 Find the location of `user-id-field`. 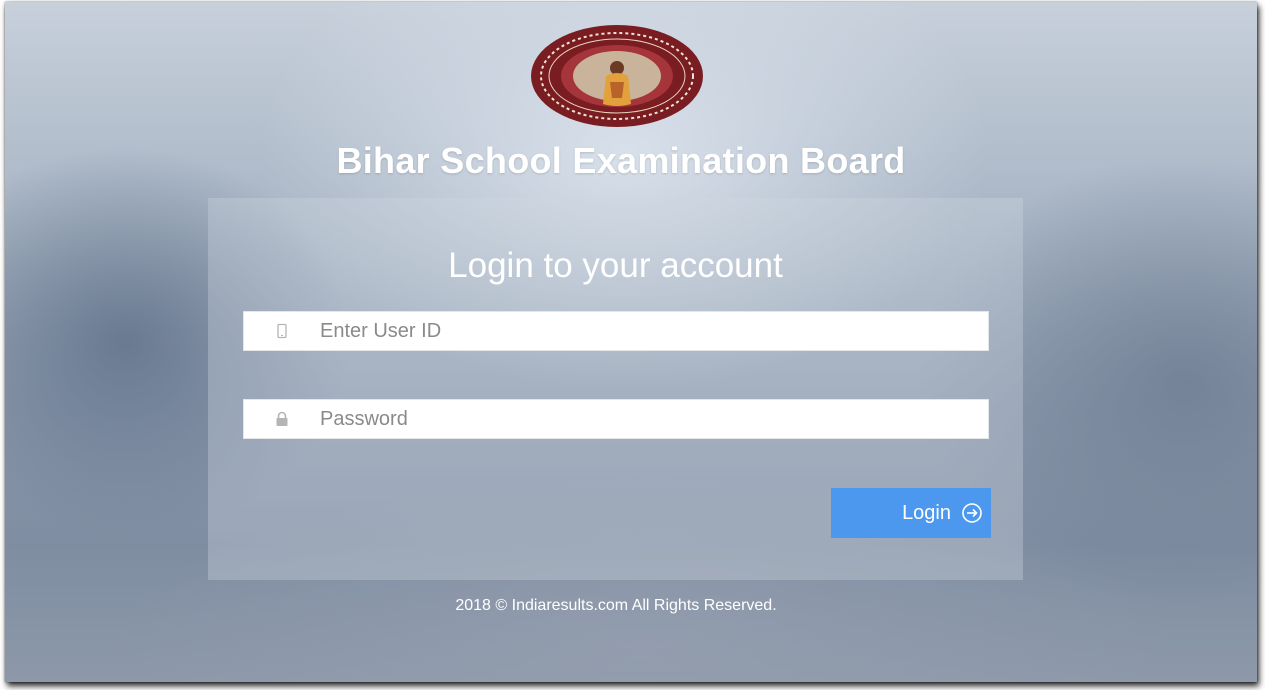

user-id-field is located at coordinates (616, 331).